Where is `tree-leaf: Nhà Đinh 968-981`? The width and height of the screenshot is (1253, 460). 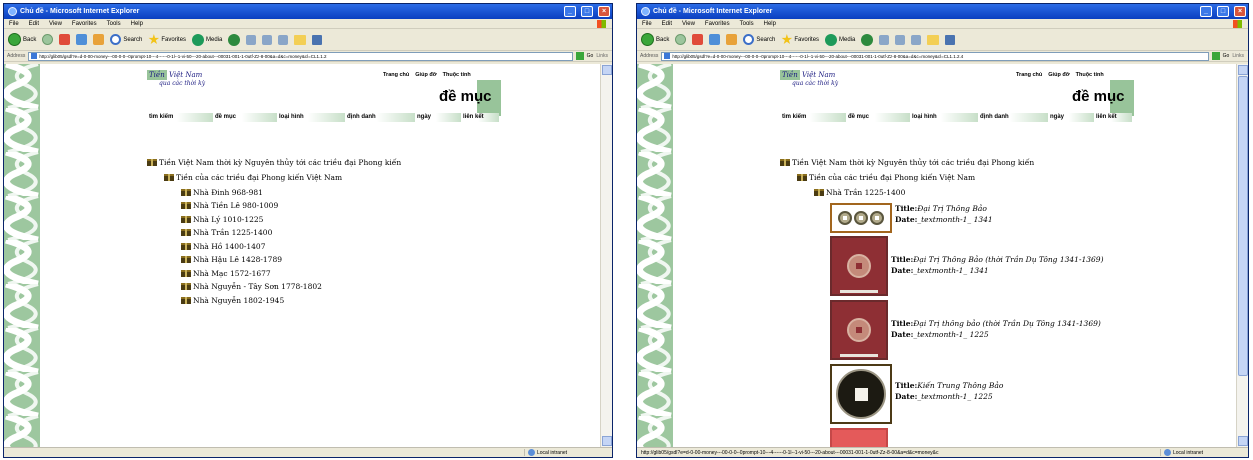 tree-leaf: Nhà Đinh 968-981 is located at coordinates (222, 192).